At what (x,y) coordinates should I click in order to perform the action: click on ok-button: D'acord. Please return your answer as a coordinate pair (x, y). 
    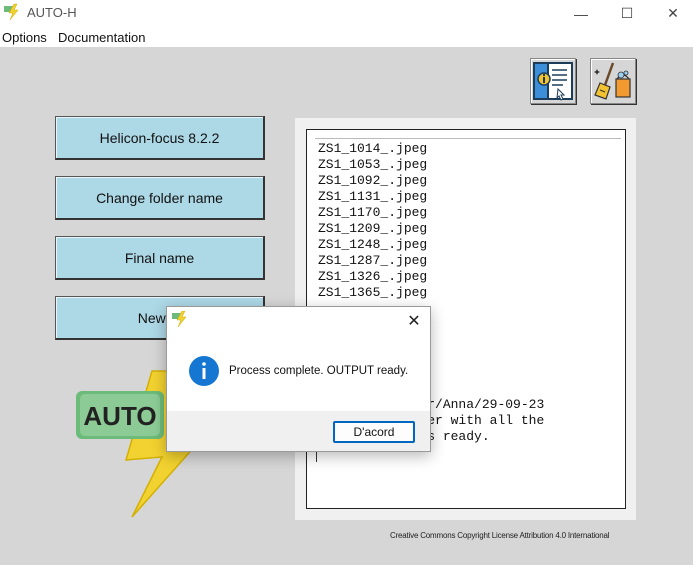
    Looking at the image, I should click on (374, 432).